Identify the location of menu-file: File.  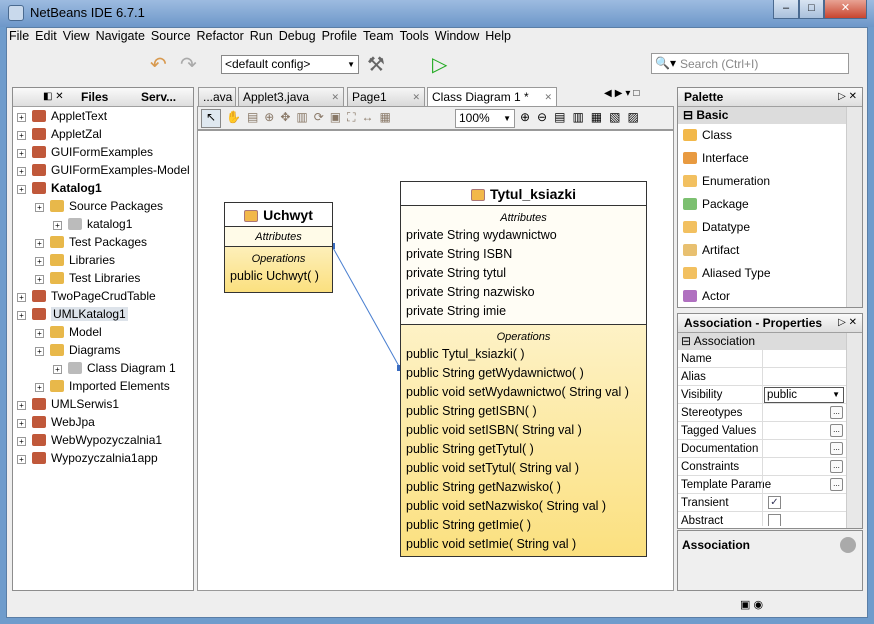
(19, 36).